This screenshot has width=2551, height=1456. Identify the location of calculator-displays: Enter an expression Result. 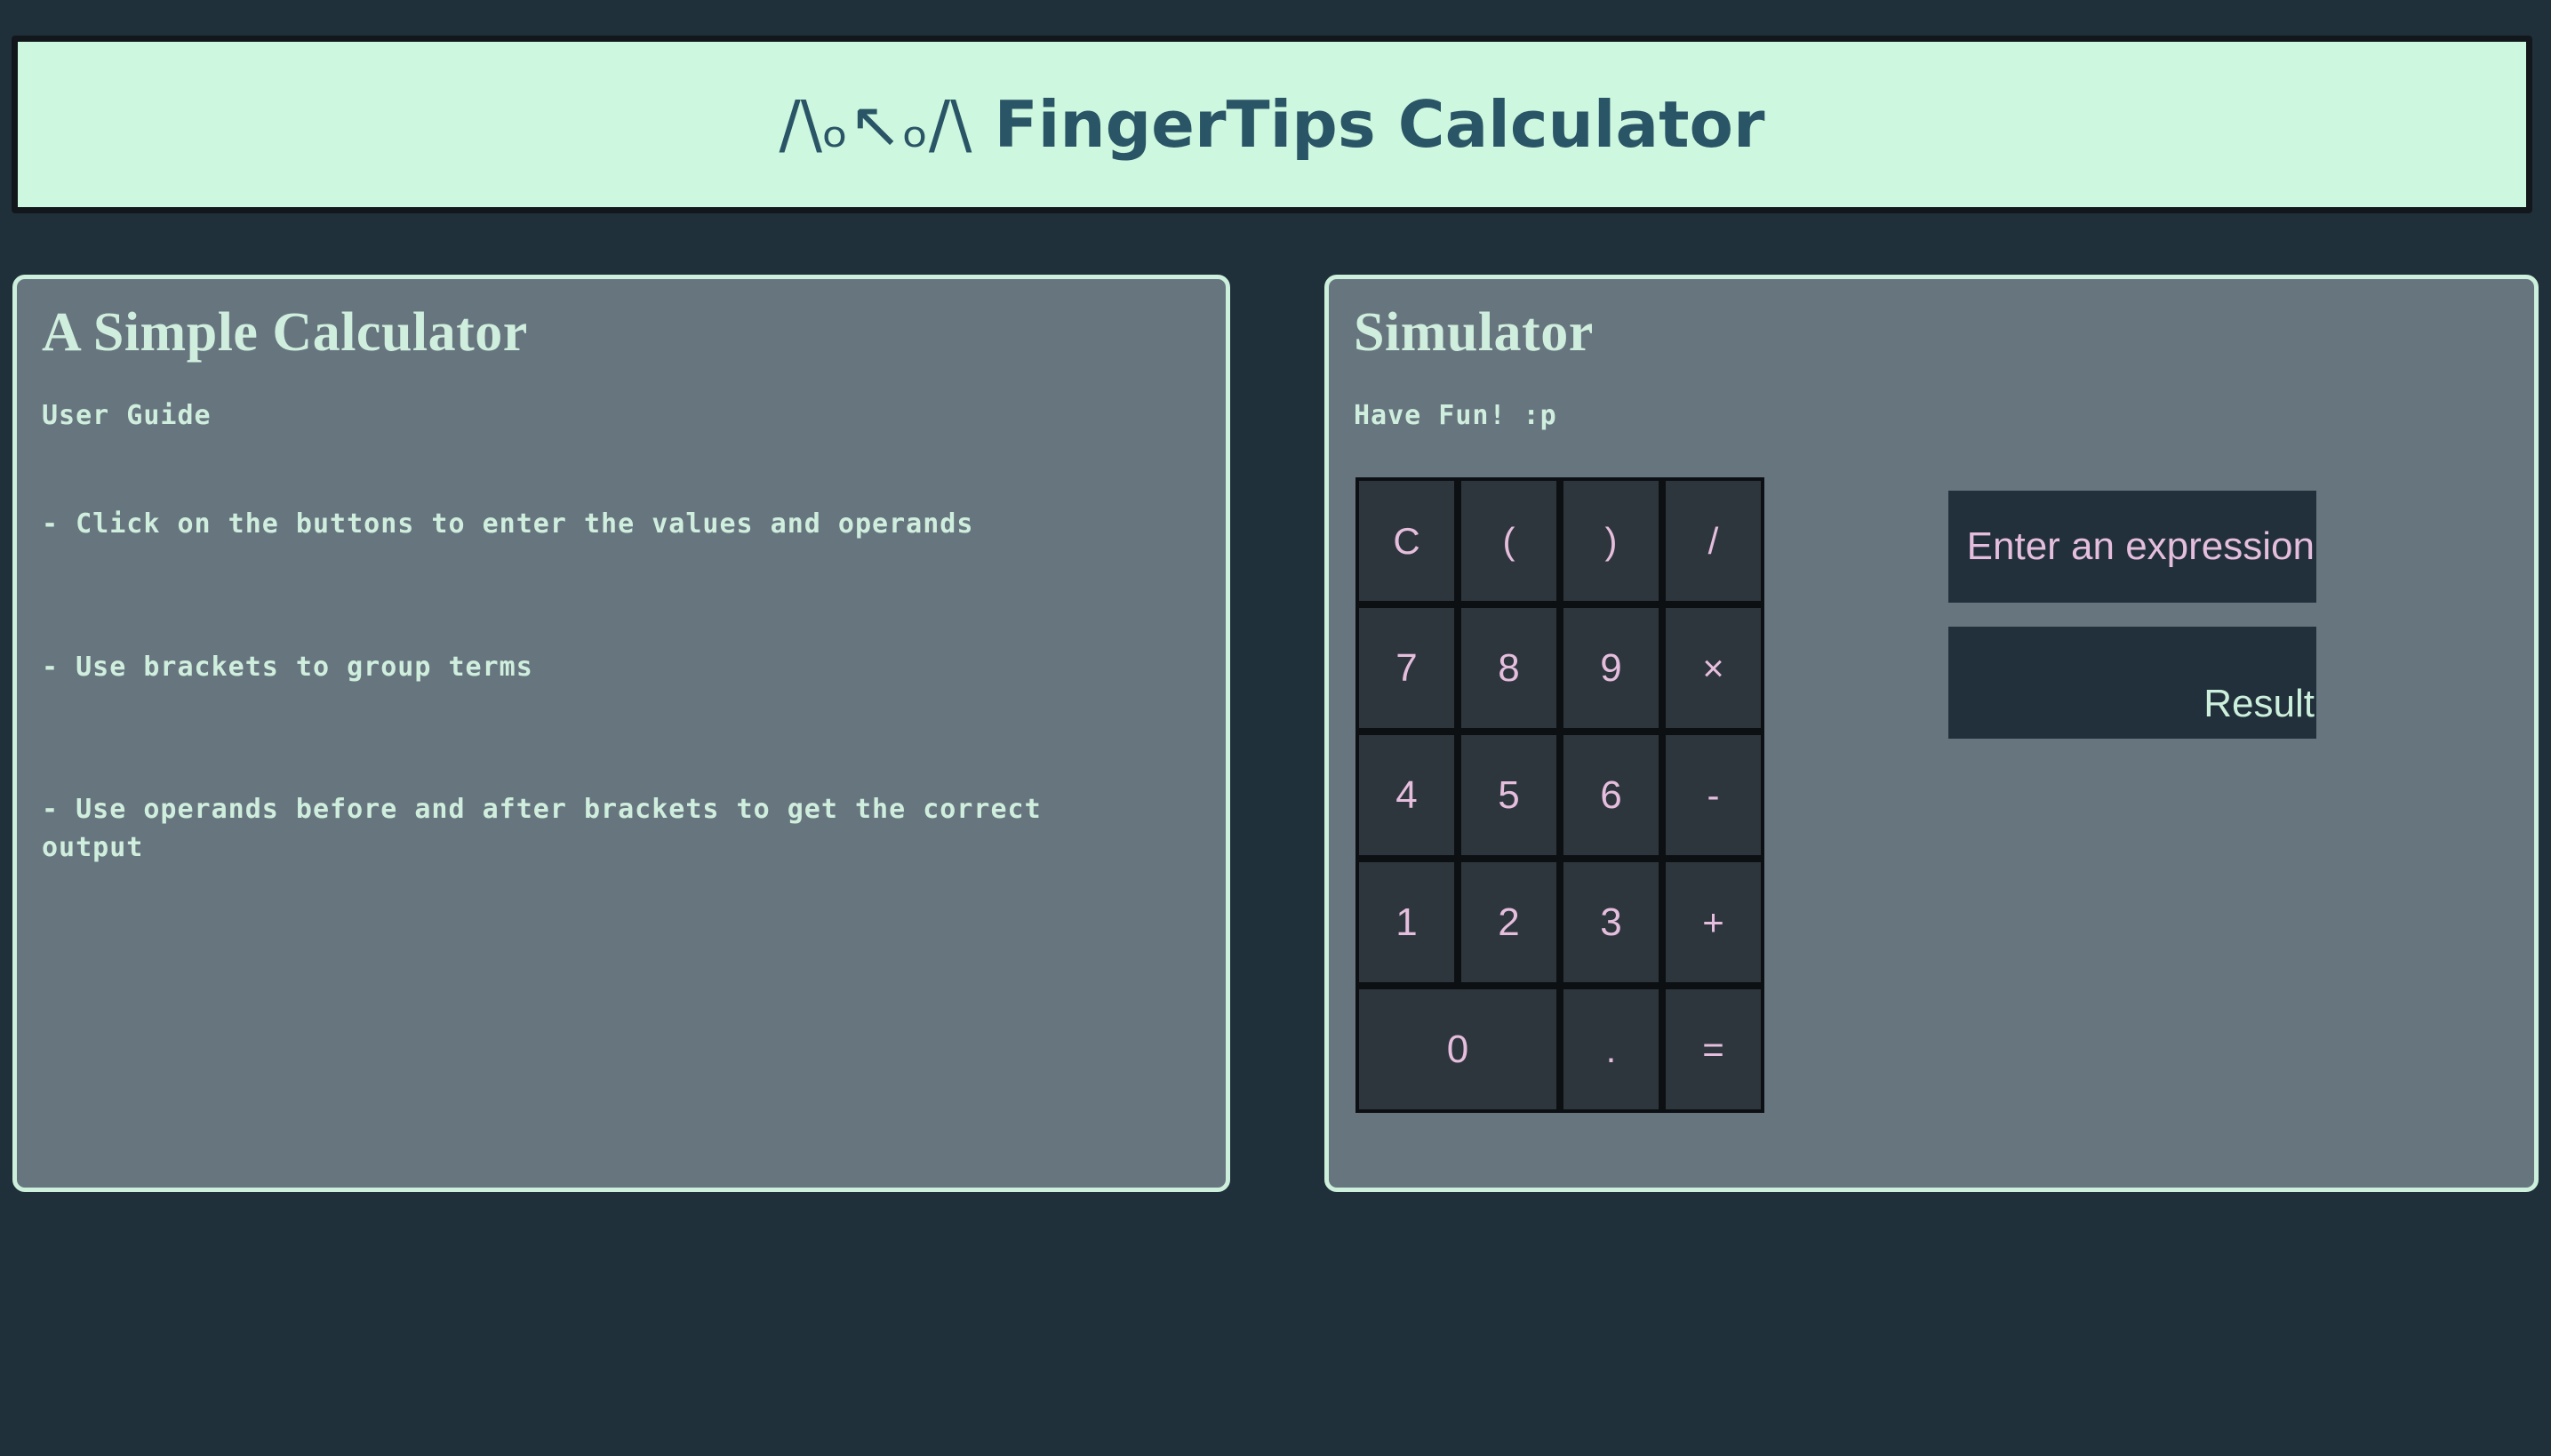
(2132, 615).